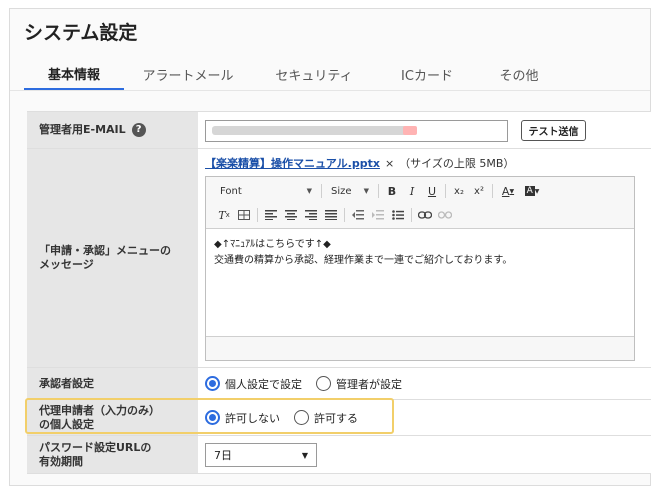 This screenshot has width=660, height=493. What do you see at coordinates (95, 447) in the screenshot?
I see `label-password-line1: パスワード設定URLの` at bounding box center [95, 447].